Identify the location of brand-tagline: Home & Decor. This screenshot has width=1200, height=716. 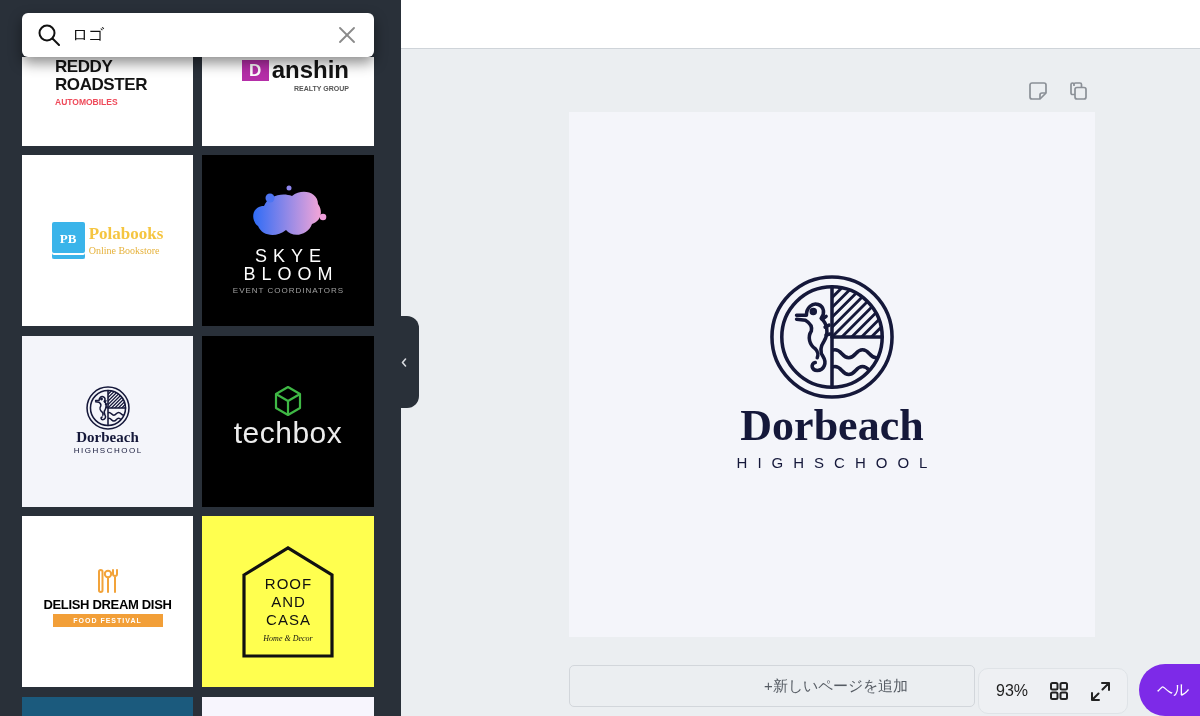
(288, 638).